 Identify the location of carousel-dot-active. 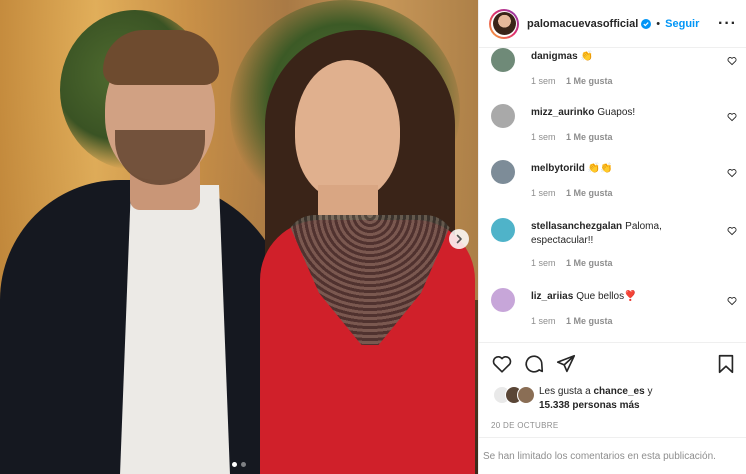
(234, 464).